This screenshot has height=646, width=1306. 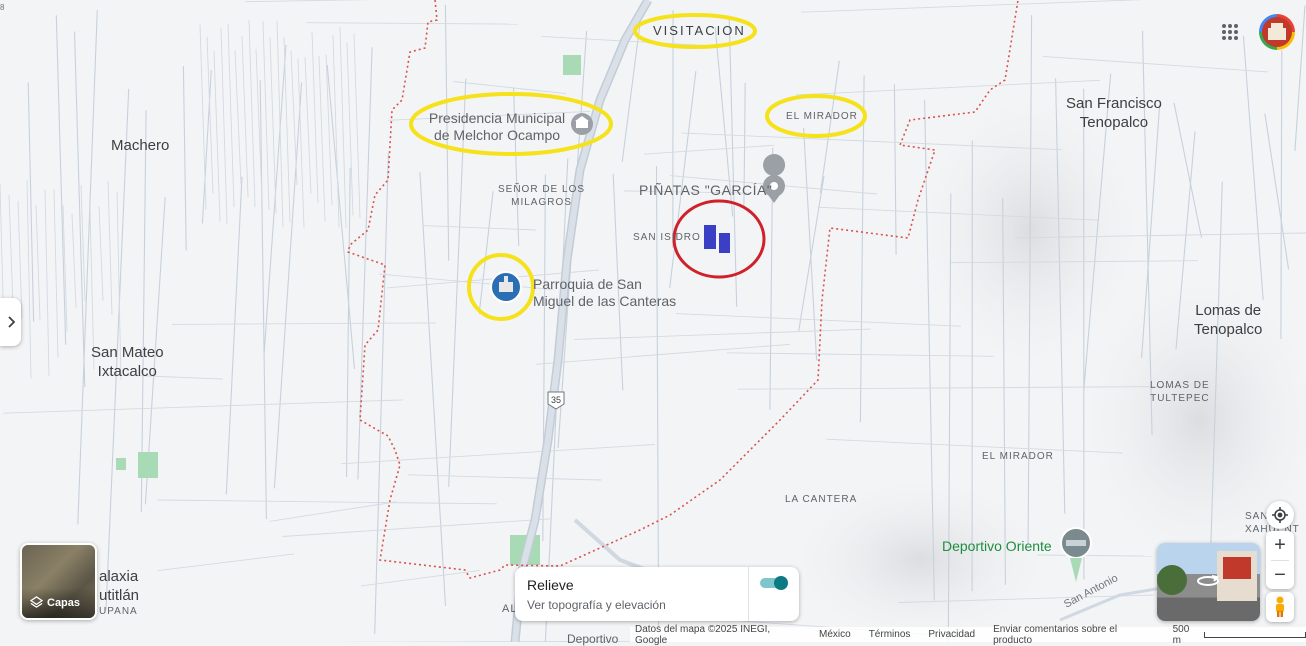 What do you see at coordinates (127, 352) in the screenshot?
I see `san-mateo-line1: San Mateo` at bounding box center [127, 352].